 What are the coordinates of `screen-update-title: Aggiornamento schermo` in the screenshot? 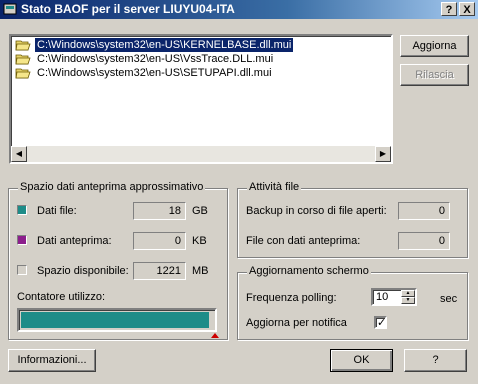 It's located at (309, 271).